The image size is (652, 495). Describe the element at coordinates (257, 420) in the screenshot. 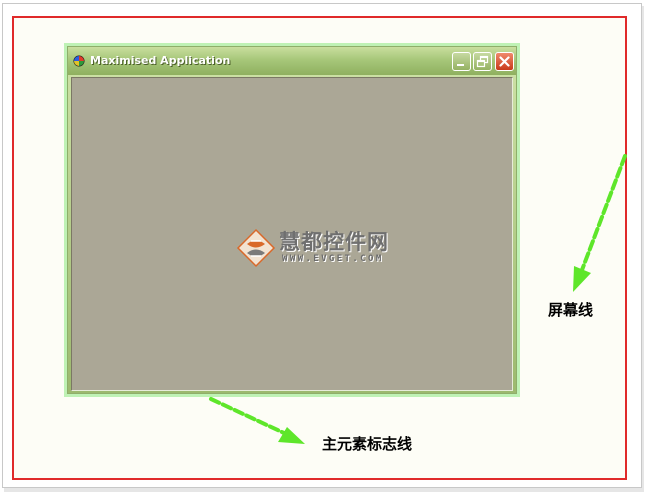

I see `arrow-to-main-element-line` at that location.